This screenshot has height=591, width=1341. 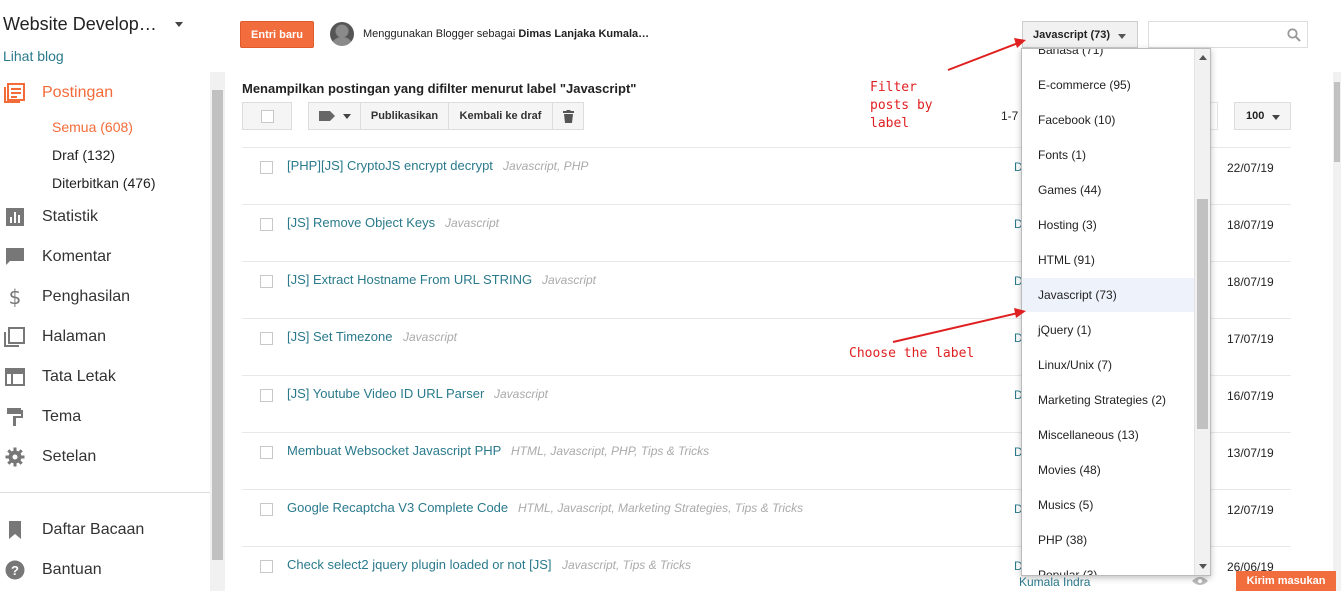 I want to click on post-labels: HTML, Javascript, PHP, Tips & Tricks, so click(x=610, y=451).